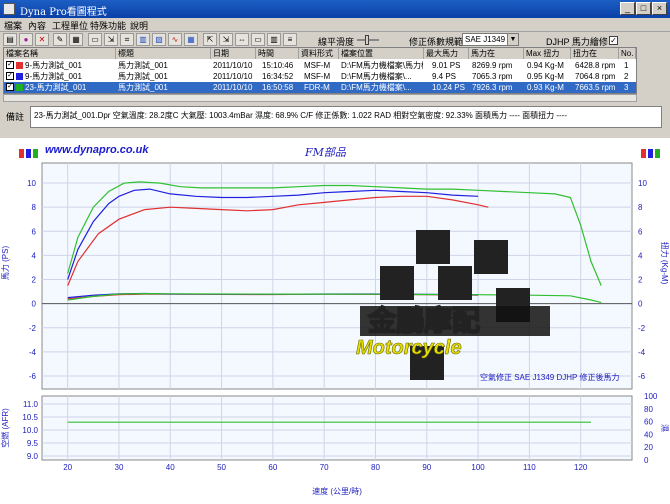 The height and width of the screenshot is (504, 670). Describe the element at coordinates (642, 328) in the screenshot. I see `right-tick-label: -2` at that location.